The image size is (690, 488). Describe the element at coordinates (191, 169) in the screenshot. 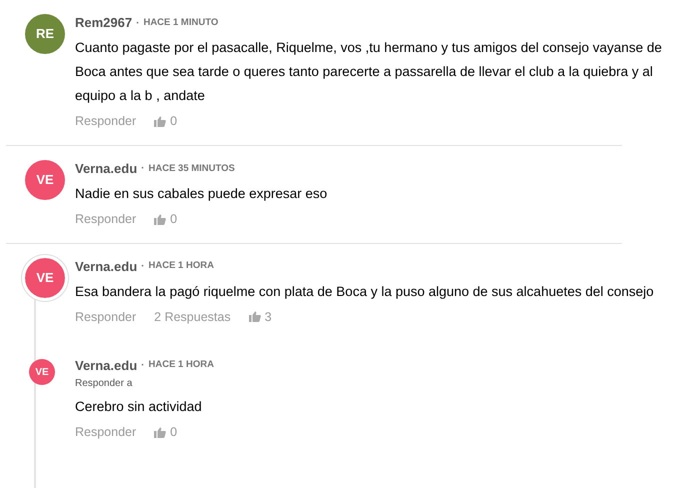

I see `time-label: HACE 35 MINUTOS` at that location.